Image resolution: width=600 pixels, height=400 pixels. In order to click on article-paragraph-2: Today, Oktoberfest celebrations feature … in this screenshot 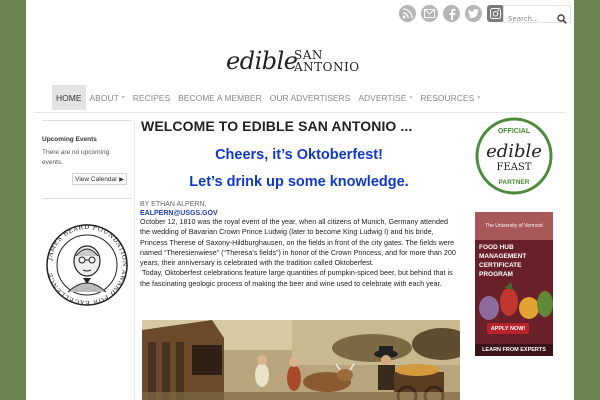, I will do `click(297, 278)`.